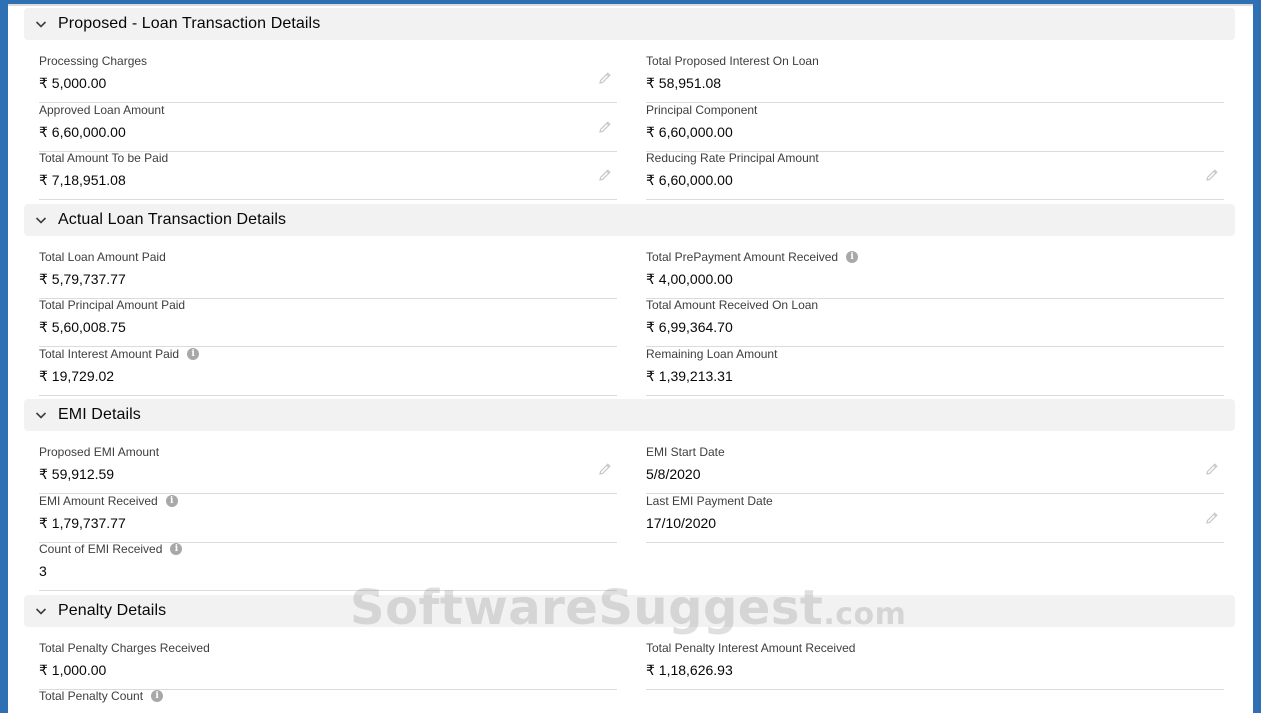  I want to click on field-count-emi-received: Count of EMI Received i 3, so click(328, 566).